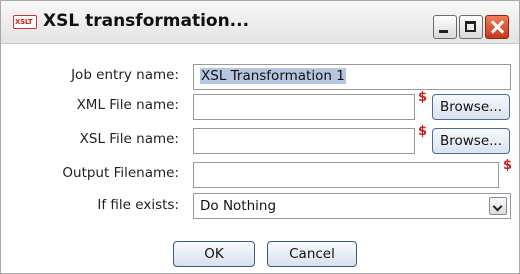  Describe the element at coordinates (471, 27) in the screenshot. I see `maximize-icon` at that location.